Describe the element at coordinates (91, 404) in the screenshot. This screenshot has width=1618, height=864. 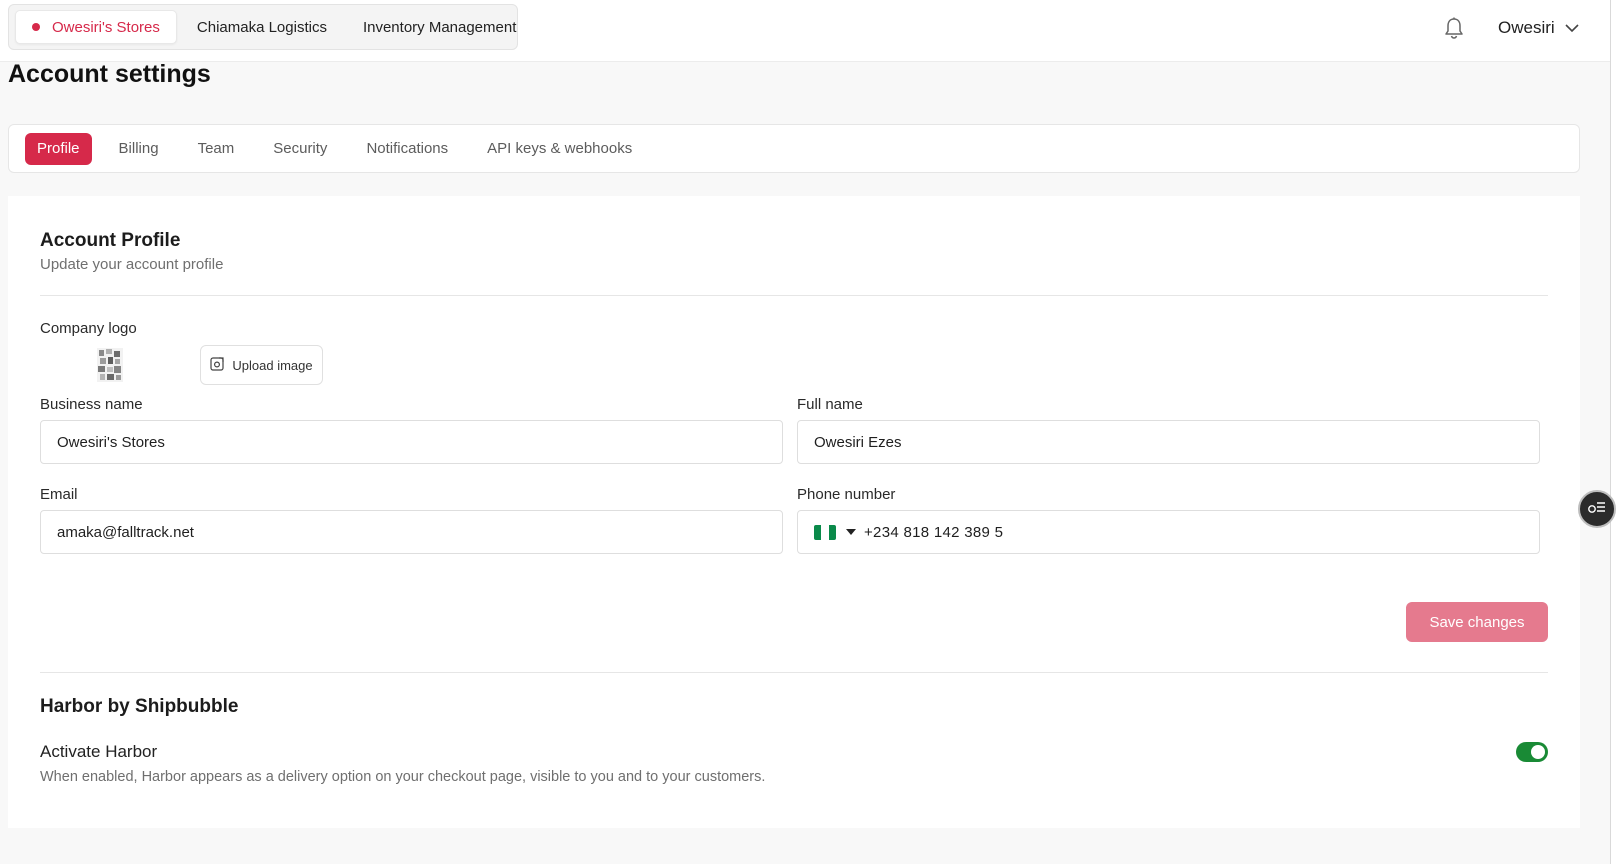
I see `business-name-label: Business name` at that location.